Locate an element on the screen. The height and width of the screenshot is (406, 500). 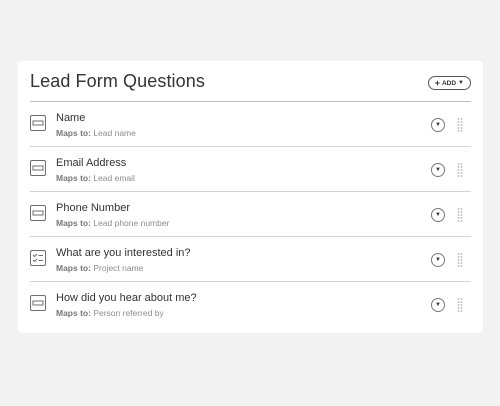
question-mapping: Maps to: Lead name is located at coordinates (96, 133).